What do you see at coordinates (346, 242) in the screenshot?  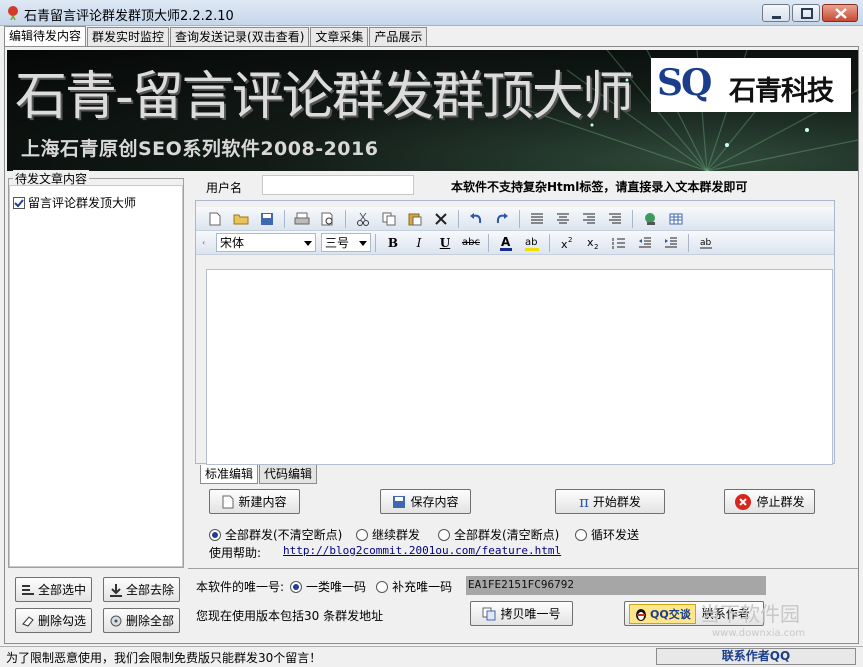 I see `font-size-select: 三号` at bounding box center [346, 242].